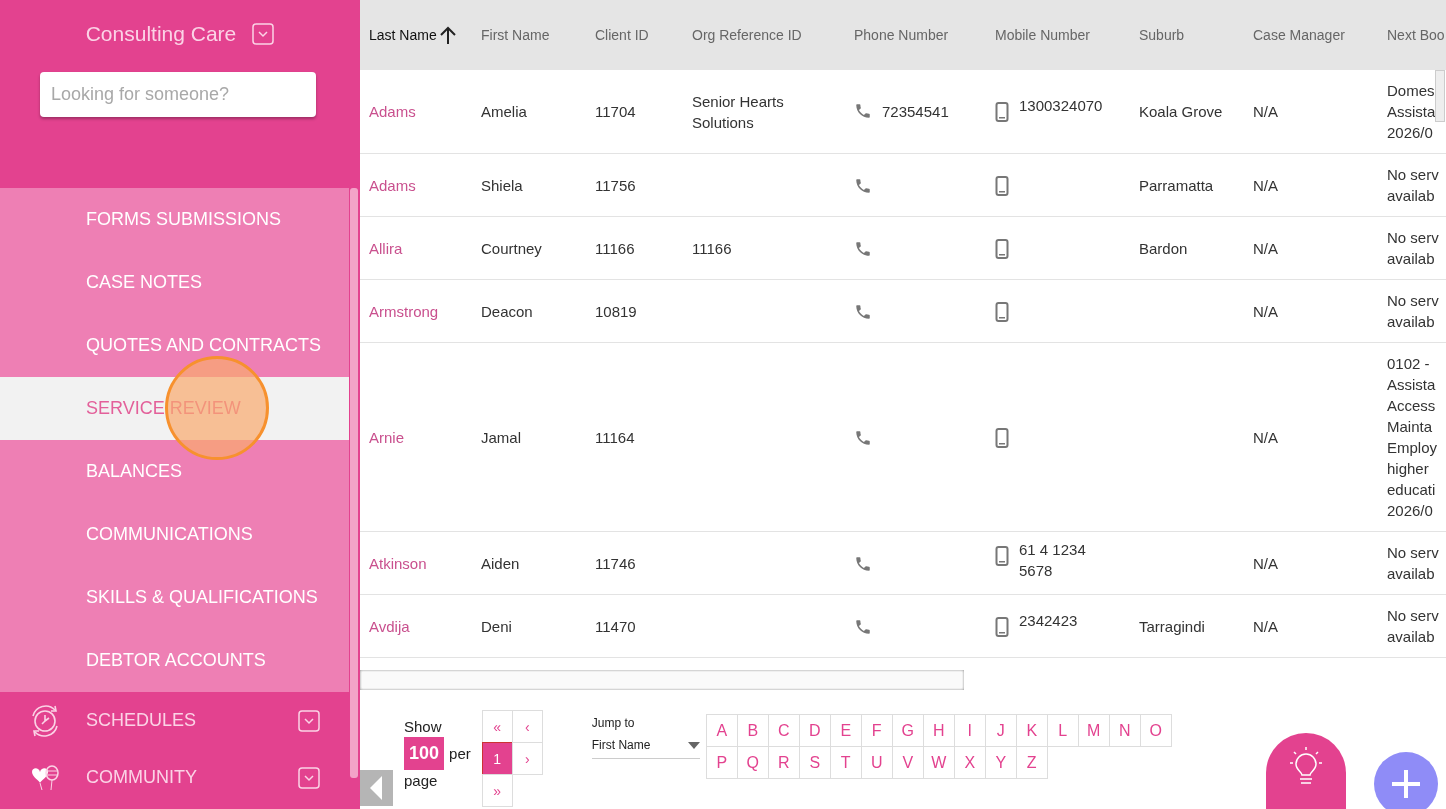 This screenshot has width=1446, height=809. I want to click on table-cell-text: 72354541, so click(915, 112).